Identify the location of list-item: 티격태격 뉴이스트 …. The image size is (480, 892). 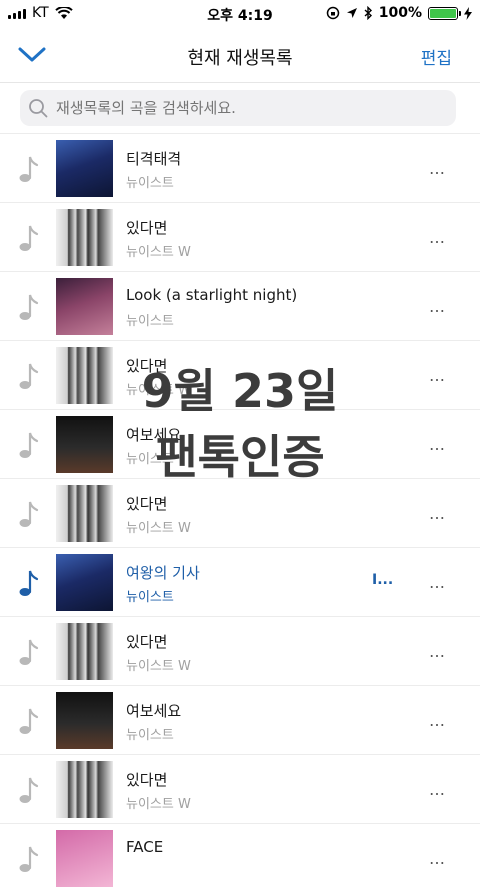
(240, 167).